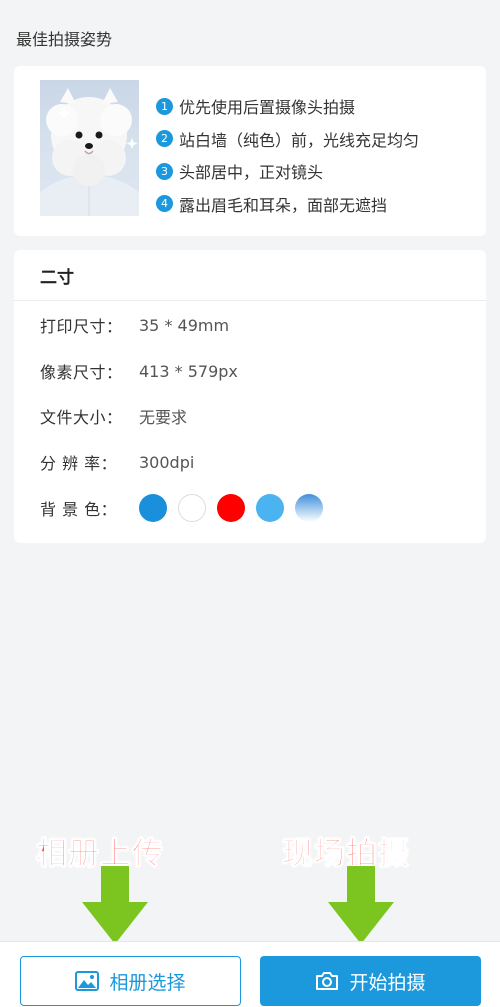  I want to click on spec-row-file-size: 文件大小： 无要求, so click(113, 416).